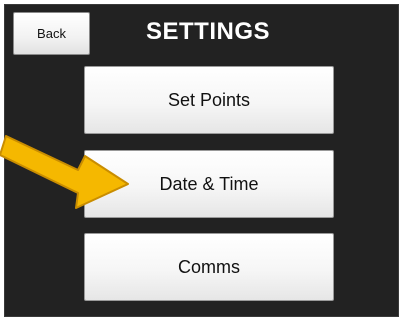 The image size is (401, 320). I want to click on back-button: Back, so click(51, 33).